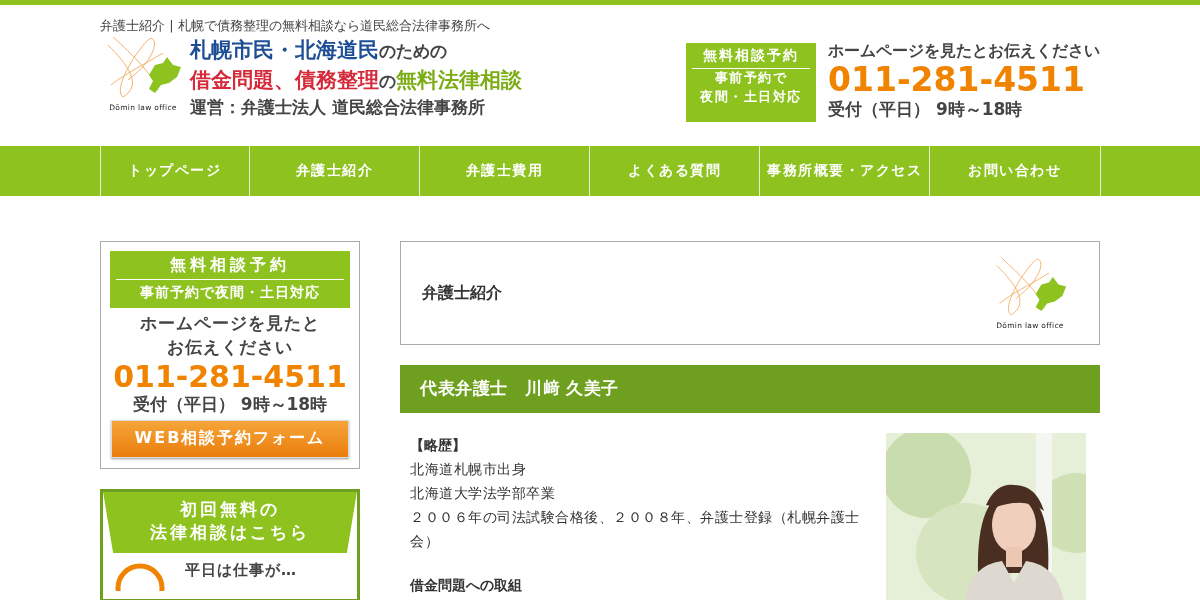 This screenshot has width=1200, height=600. What do you see at coordinates (483, 494) in the screenshot?
I see `profile-line: 北海道大学法学部卒業` at bounding box center [483, 494].